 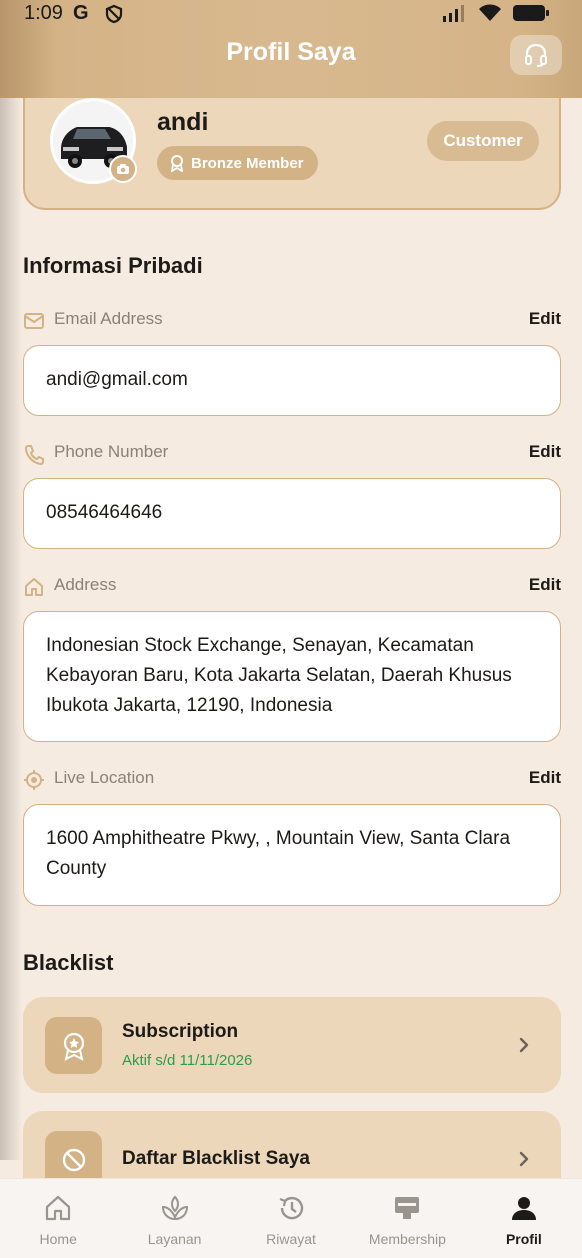 What do you see at coordinates (216, 1158) in the screenshot?
I see `my-blacklist-title: Daftar Blacklist Saya` at bounding box center [216, 1158].